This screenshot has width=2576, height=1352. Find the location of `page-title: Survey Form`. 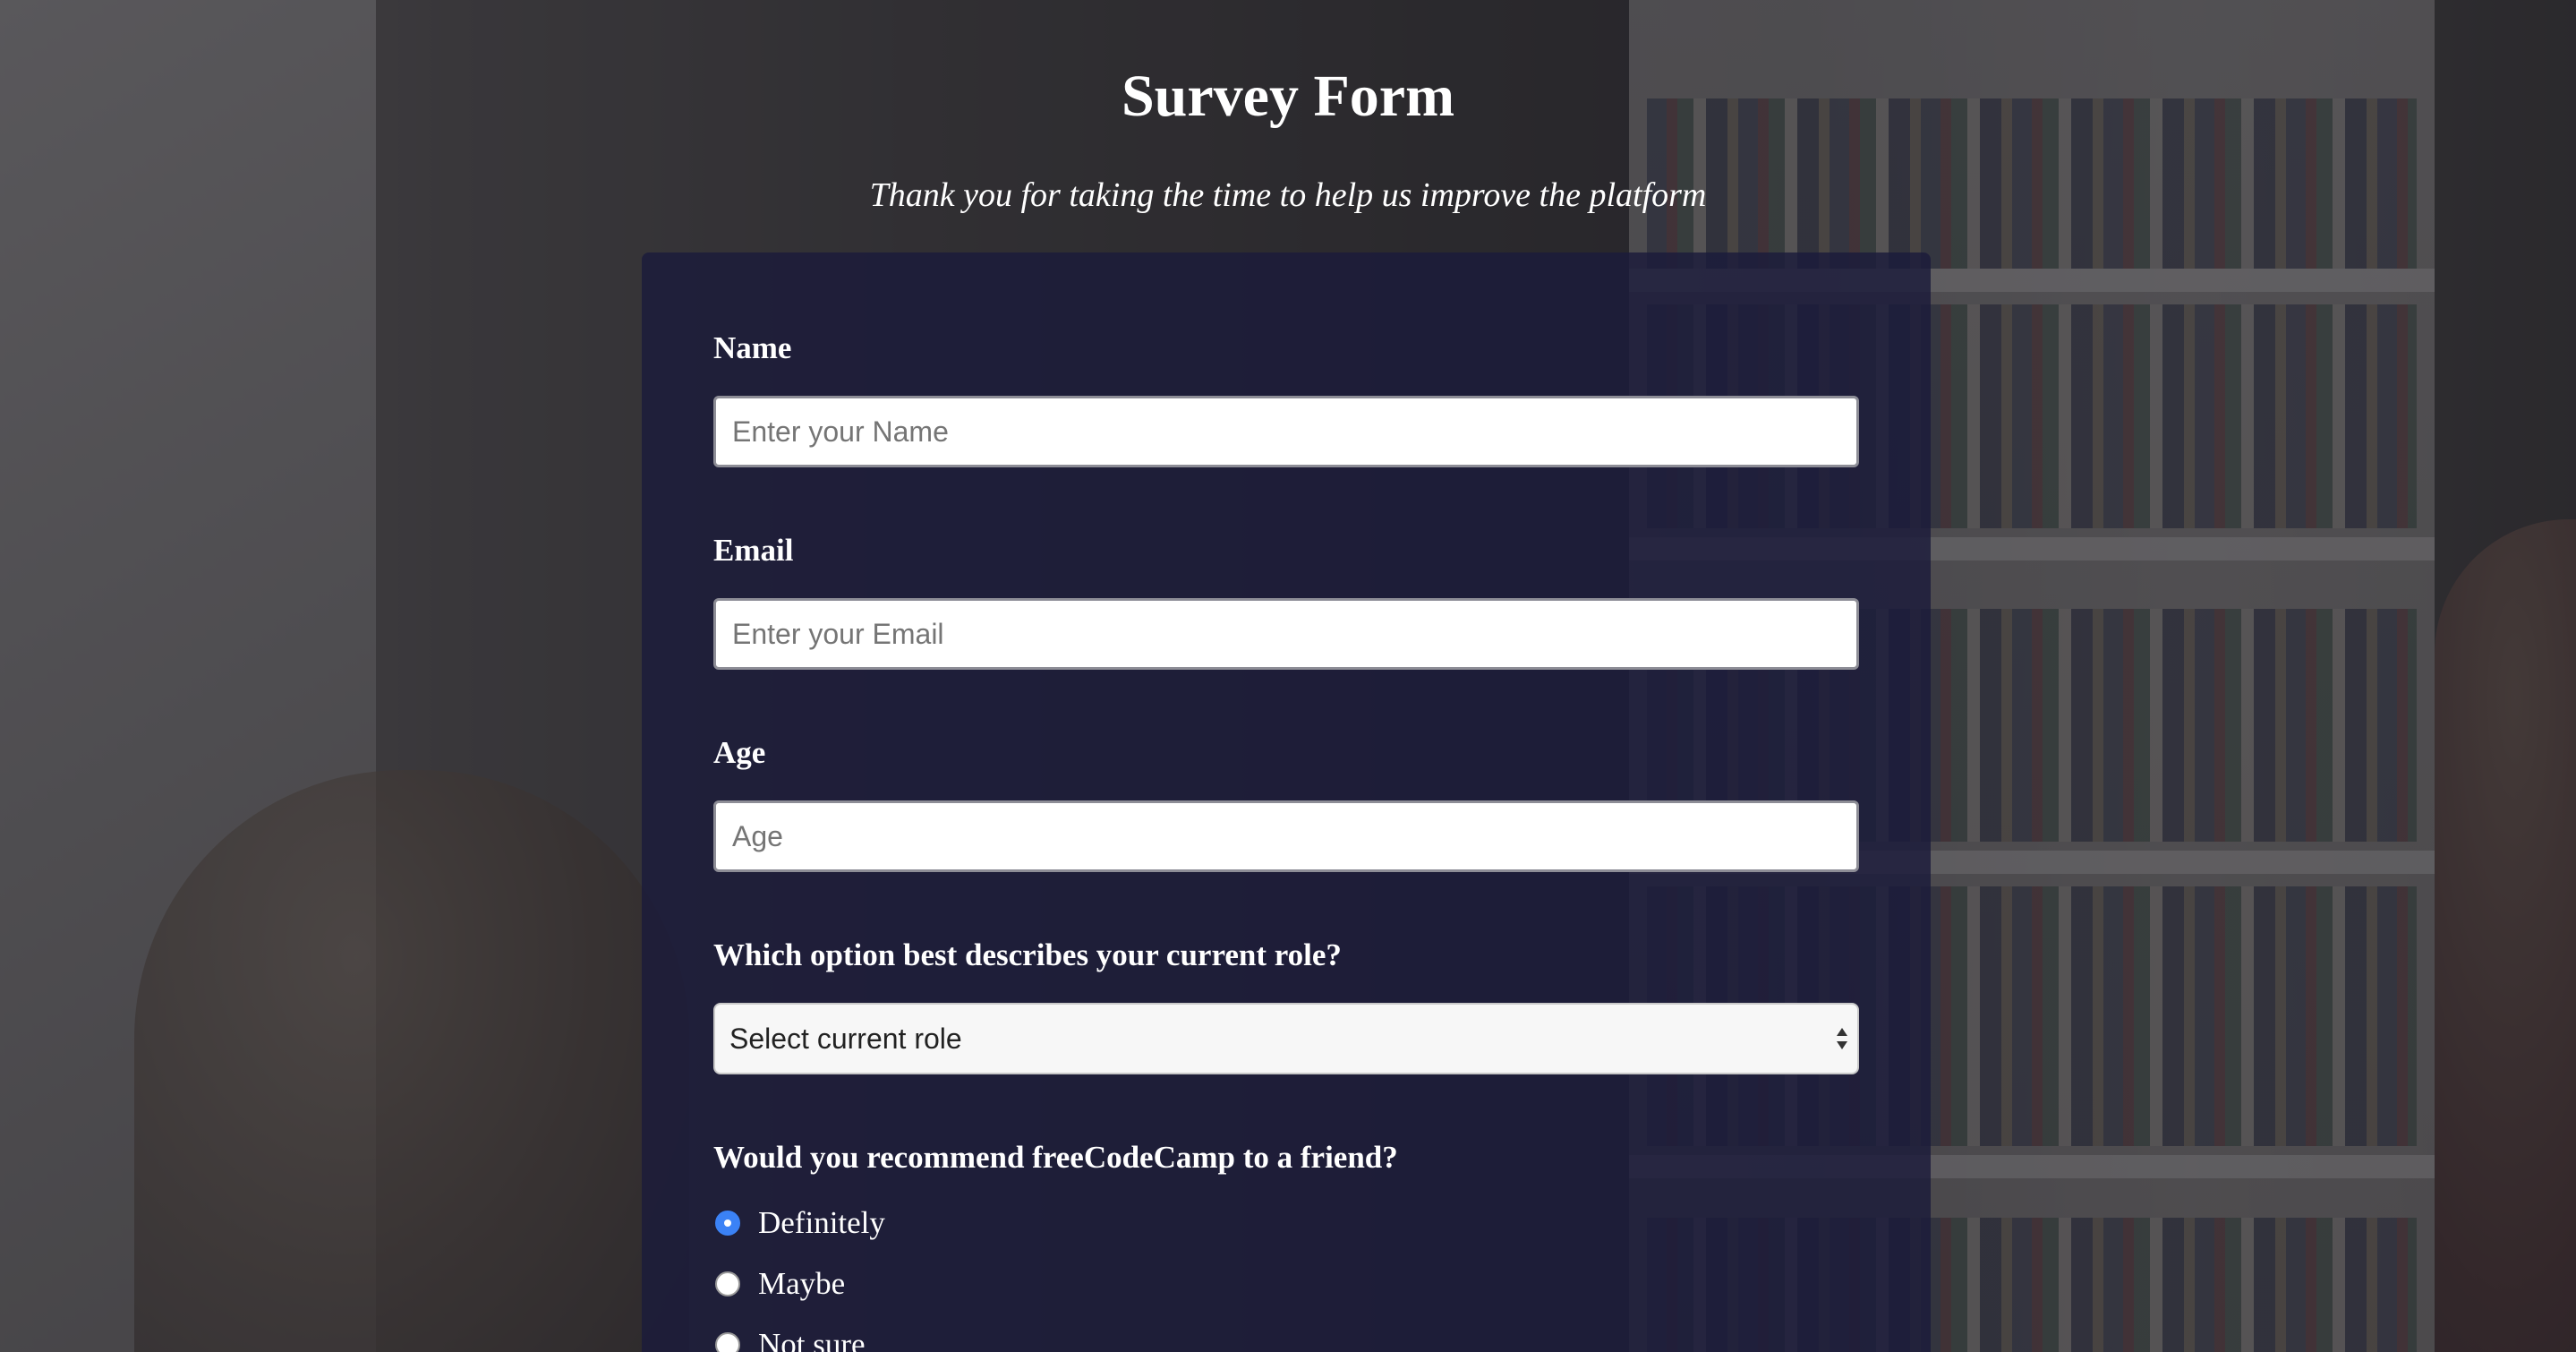

page-title: Survey Form is located at coordinates (1288, 96).